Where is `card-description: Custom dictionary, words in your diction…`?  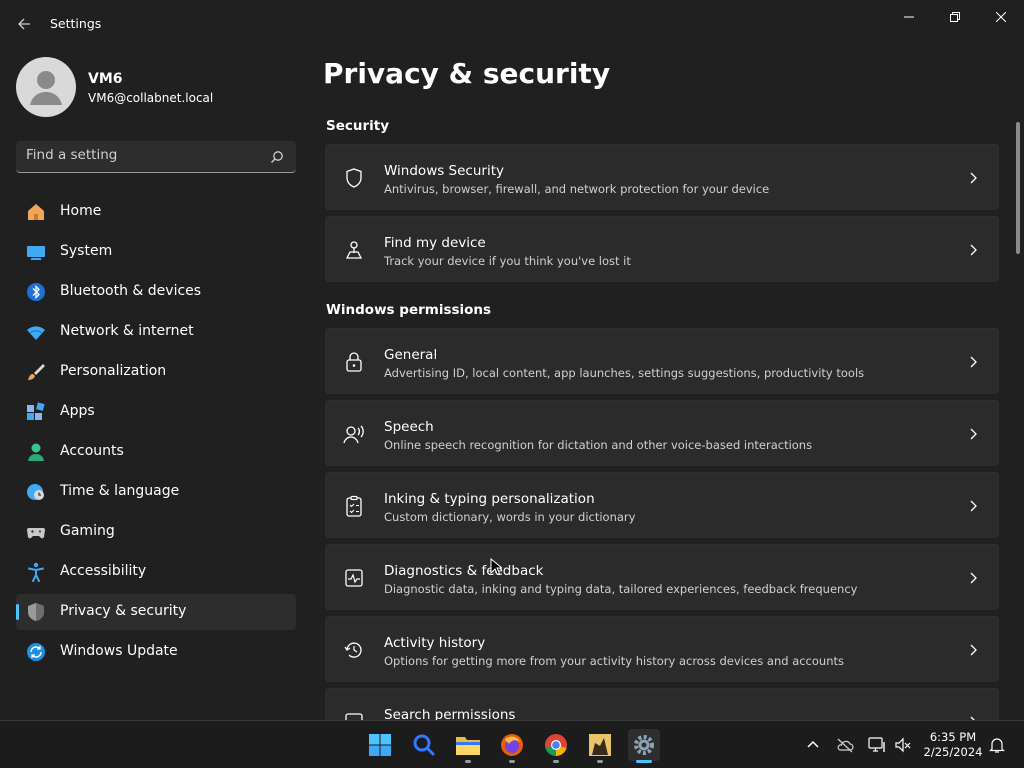 card-description: Custom dictionary, words in your diction… is located at coordinates (510, 517).